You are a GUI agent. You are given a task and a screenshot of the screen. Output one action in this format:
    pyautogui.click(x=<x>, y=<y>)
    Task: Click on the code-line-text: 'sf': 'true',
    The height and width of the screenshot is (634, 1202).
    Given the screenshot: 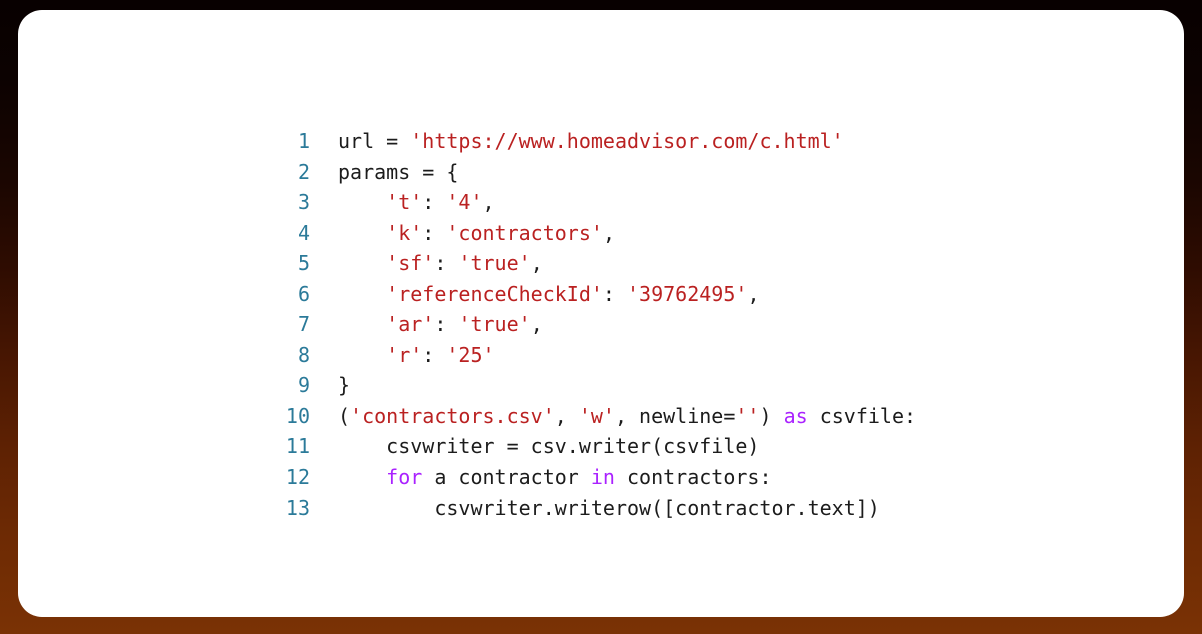 What is the action you would take?
    pyautogui.click(x=440, y=263)
    